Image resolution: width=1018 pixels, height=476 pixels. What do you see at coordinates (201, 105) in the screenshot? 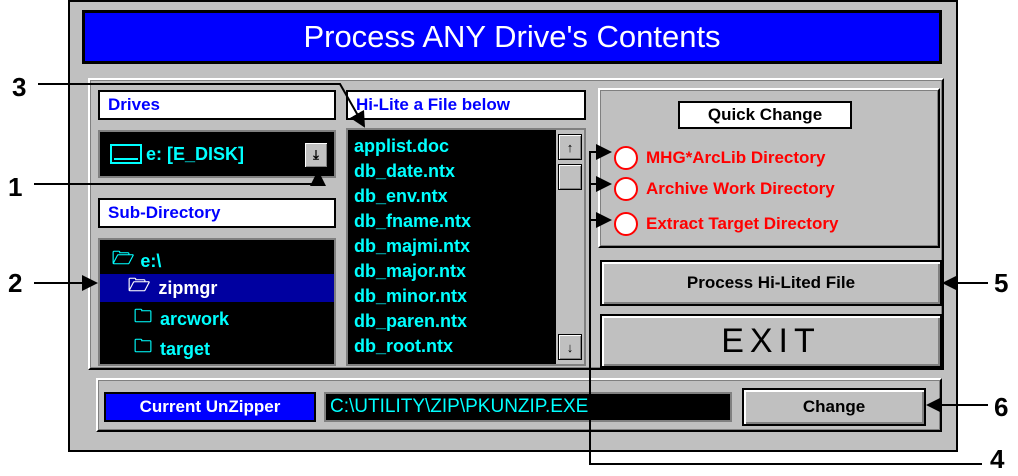
I see `callout-3-line` at bounding box center [201, 105].